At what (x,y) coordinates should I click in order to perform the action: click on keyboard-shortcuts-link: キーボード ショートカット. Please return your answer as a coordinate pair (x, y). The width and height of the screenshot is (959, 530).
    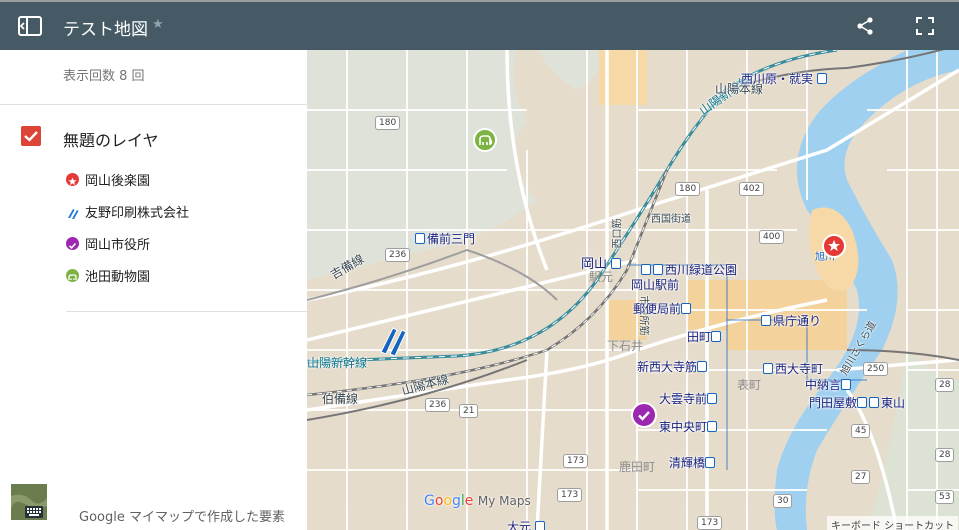
    Looking at the image, I should click on (893, 523).